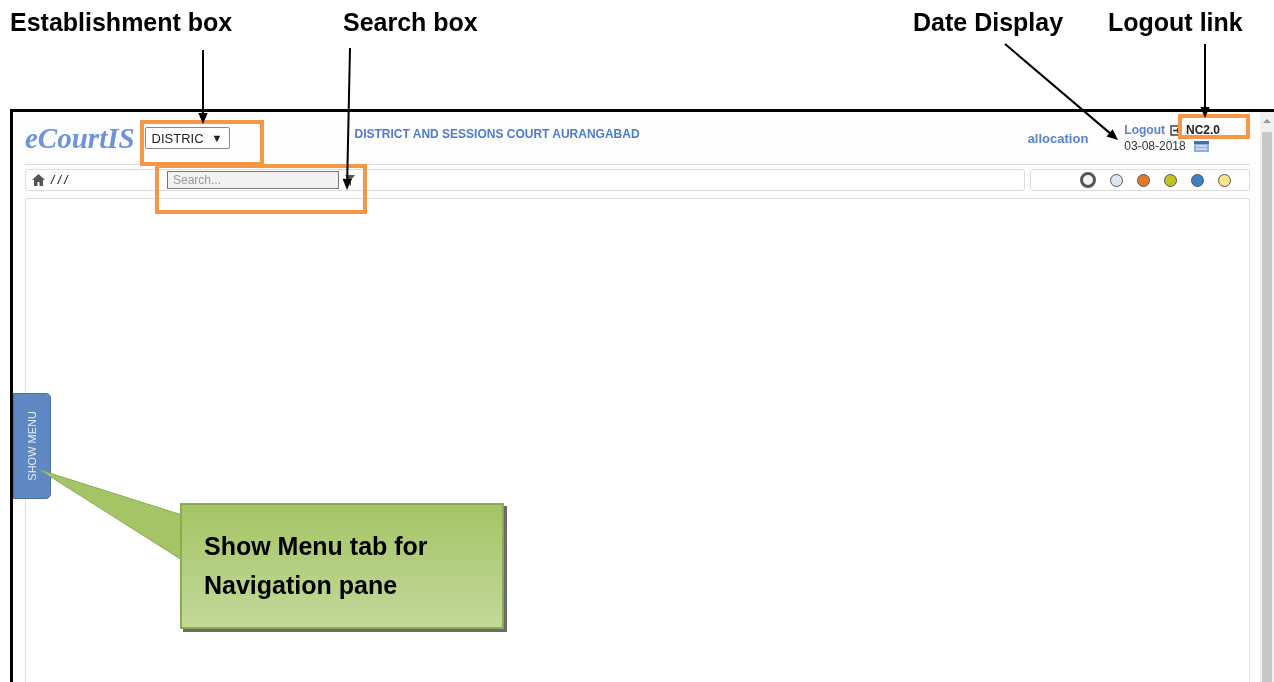 Image resolution: width=1274 pixels, height=682 pixels. What do you see at coordinates (1144, 130) in the screenshot?
I see `logout-link: Logout` at bounding box center [1144, 130].